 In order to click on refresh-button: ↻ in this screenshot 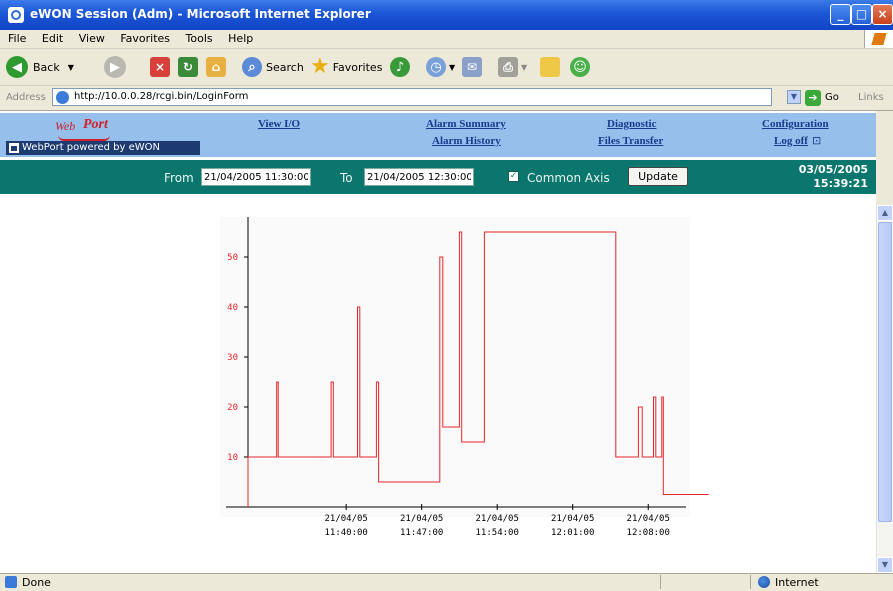, I will do `click(188, 67)`.